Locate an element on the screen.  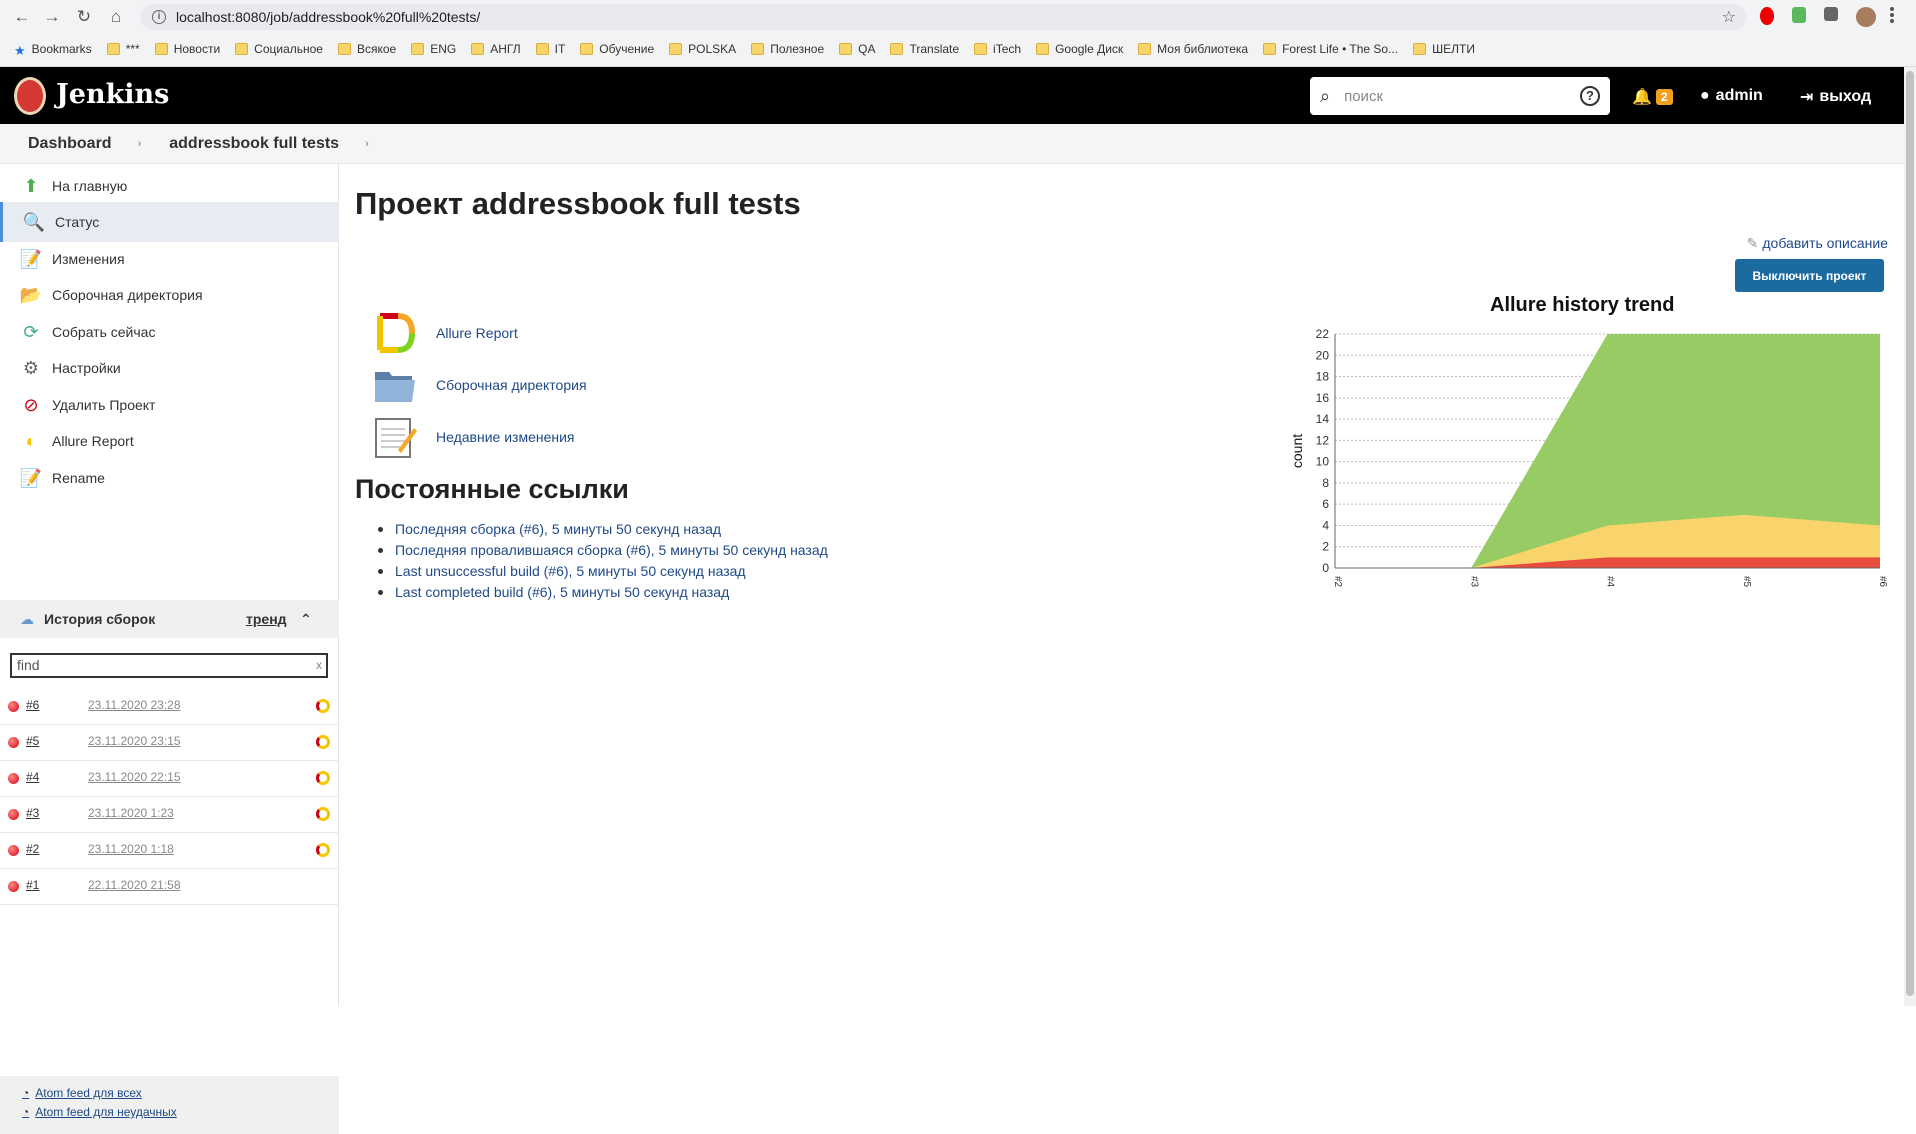
add-description-link: ✎ добавить описание is located at coordinates (1817, 243).